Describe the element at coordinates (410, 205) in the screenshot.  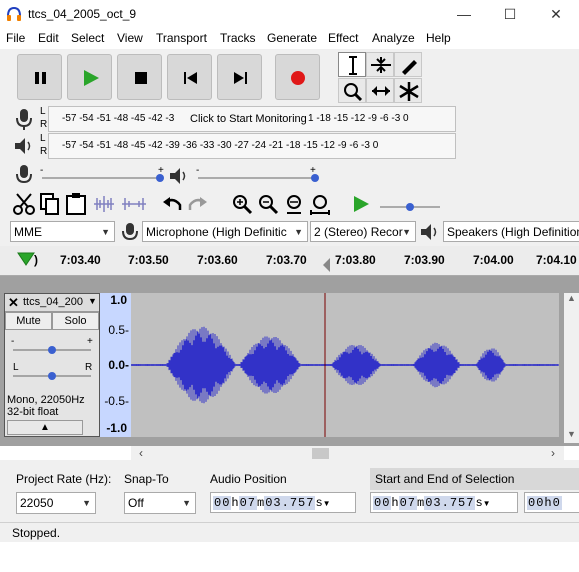
I see `play-speed-slider` at that location.